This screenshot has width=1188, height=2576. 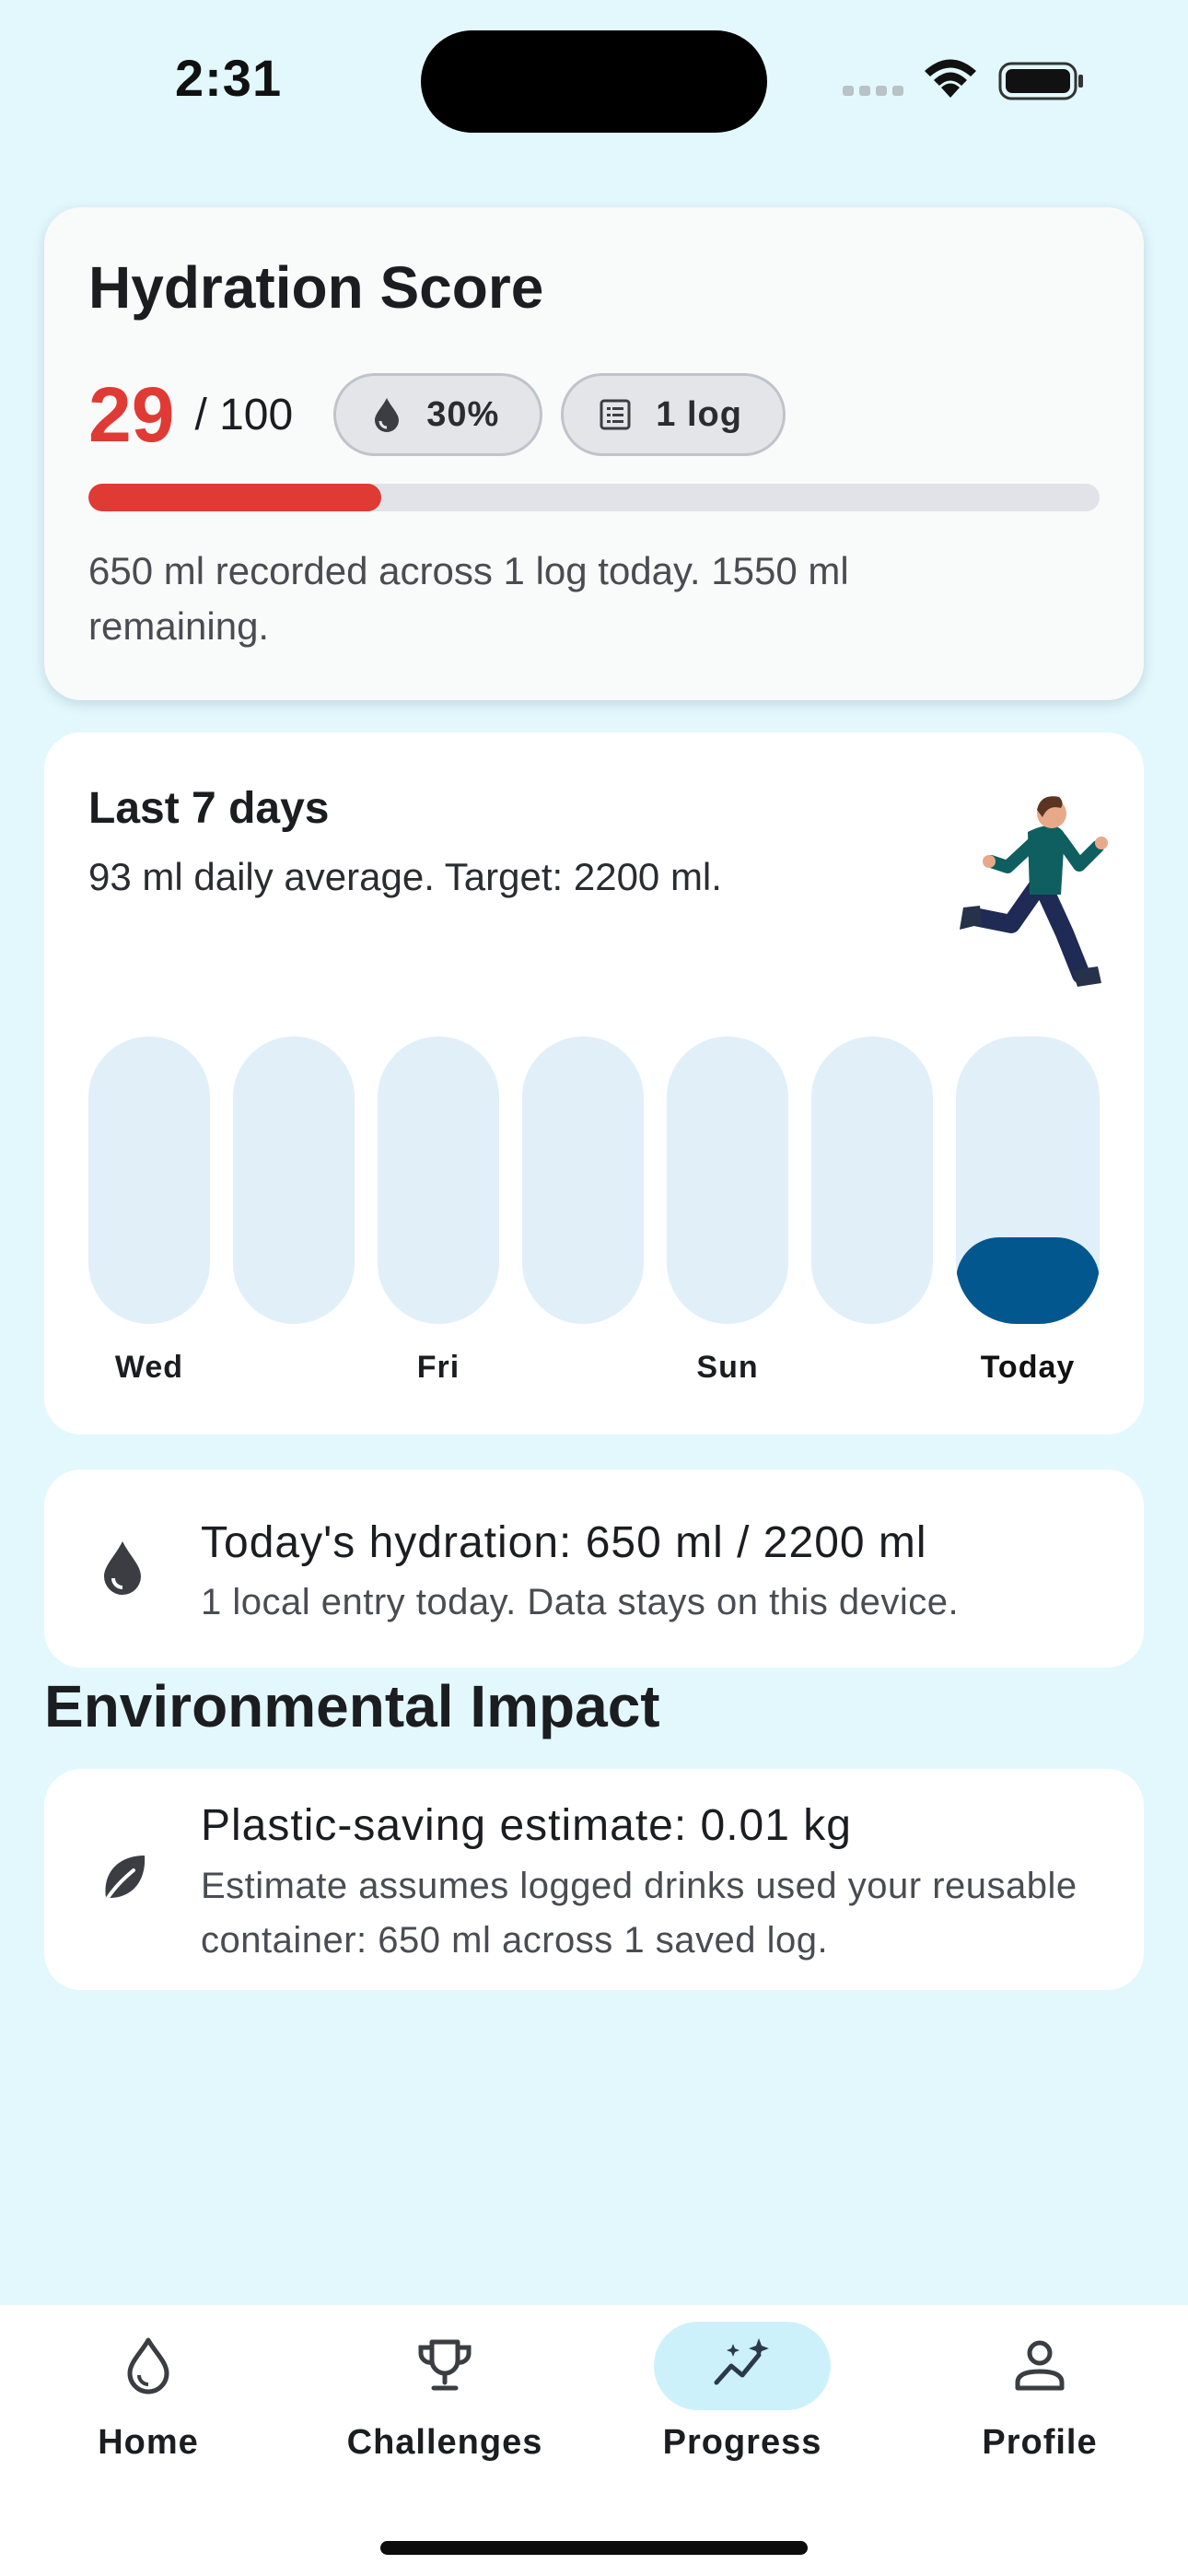 I want to click on sparkle-chart-icon, so click(x=741, y=2361).